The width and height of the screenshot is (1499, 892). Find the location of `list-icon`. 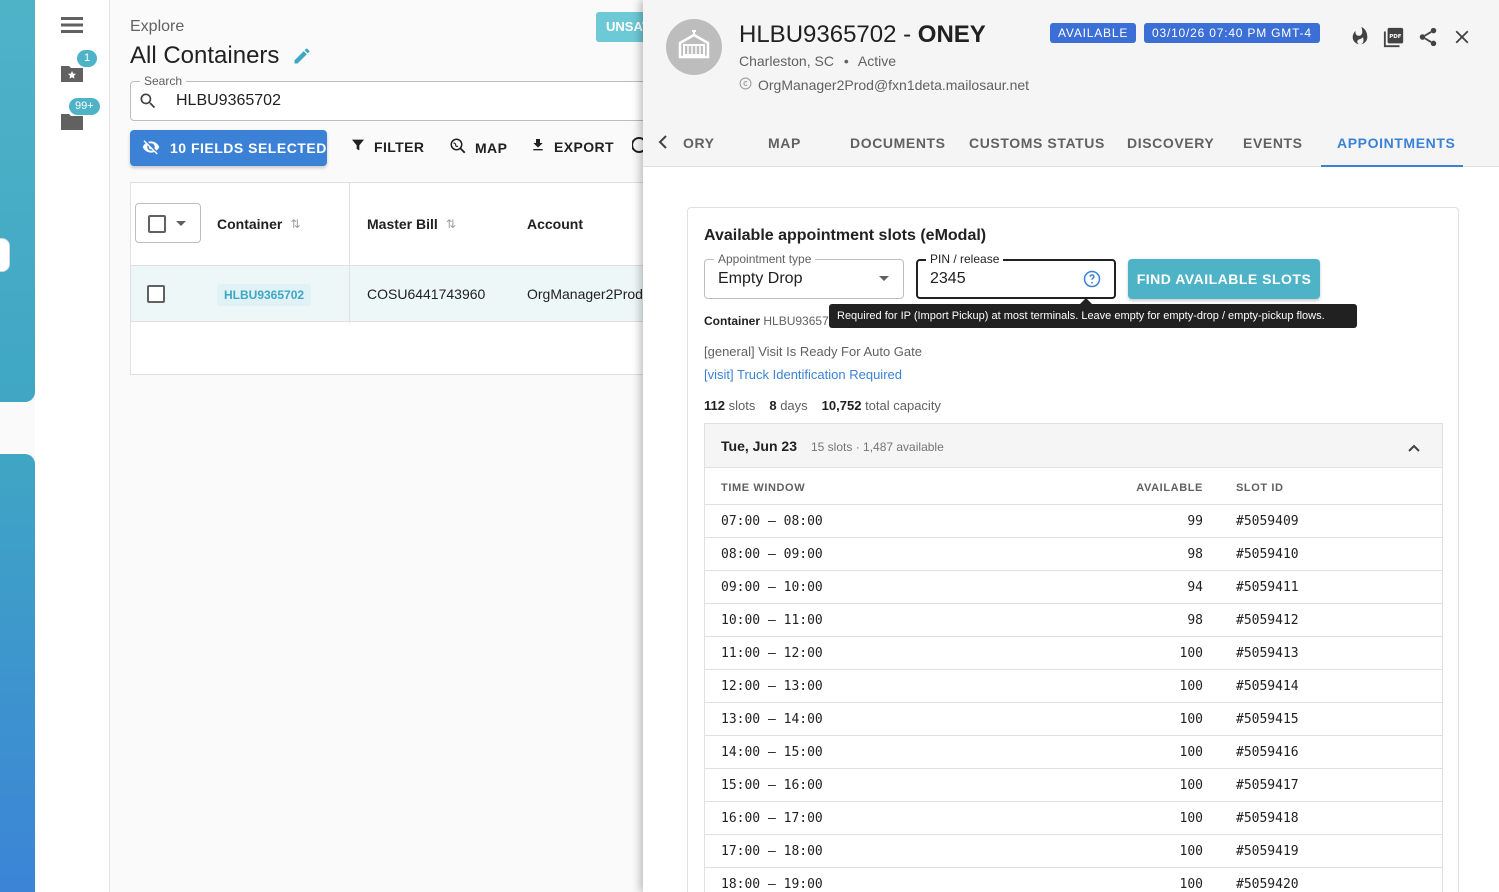

list-icon is located at coordinates (72, 25).